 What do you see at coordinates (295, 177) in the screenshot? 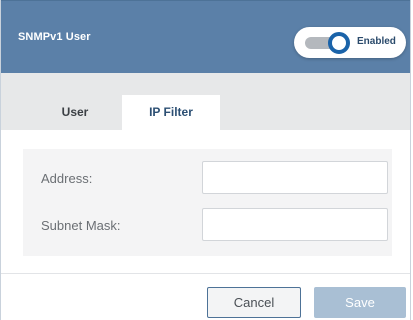
I see `address-field` at bounding box center [295, 177].